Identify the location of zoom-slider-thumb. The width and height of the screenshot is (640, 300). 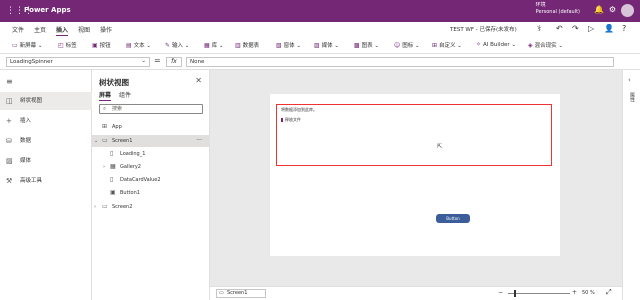
(515, 293).